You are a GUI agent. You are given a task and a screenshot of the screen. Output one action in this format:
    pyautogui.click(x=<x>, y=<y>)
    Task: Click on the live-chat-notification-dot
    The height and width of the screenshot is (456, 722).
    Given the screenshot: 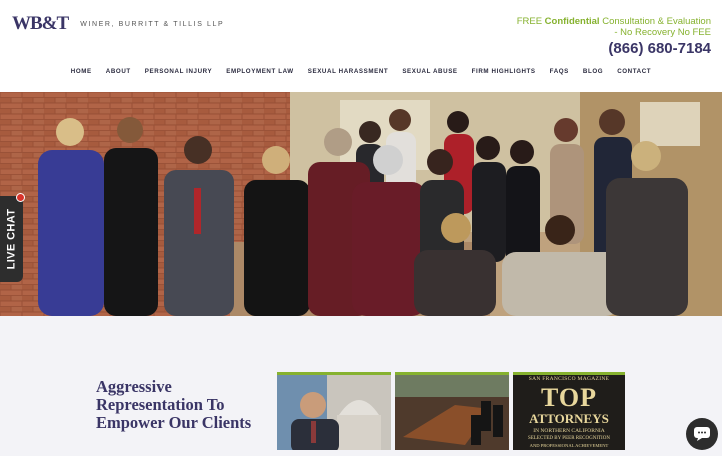 What is the action you would take?
    pyautogui.click(x=20, y=197)
    